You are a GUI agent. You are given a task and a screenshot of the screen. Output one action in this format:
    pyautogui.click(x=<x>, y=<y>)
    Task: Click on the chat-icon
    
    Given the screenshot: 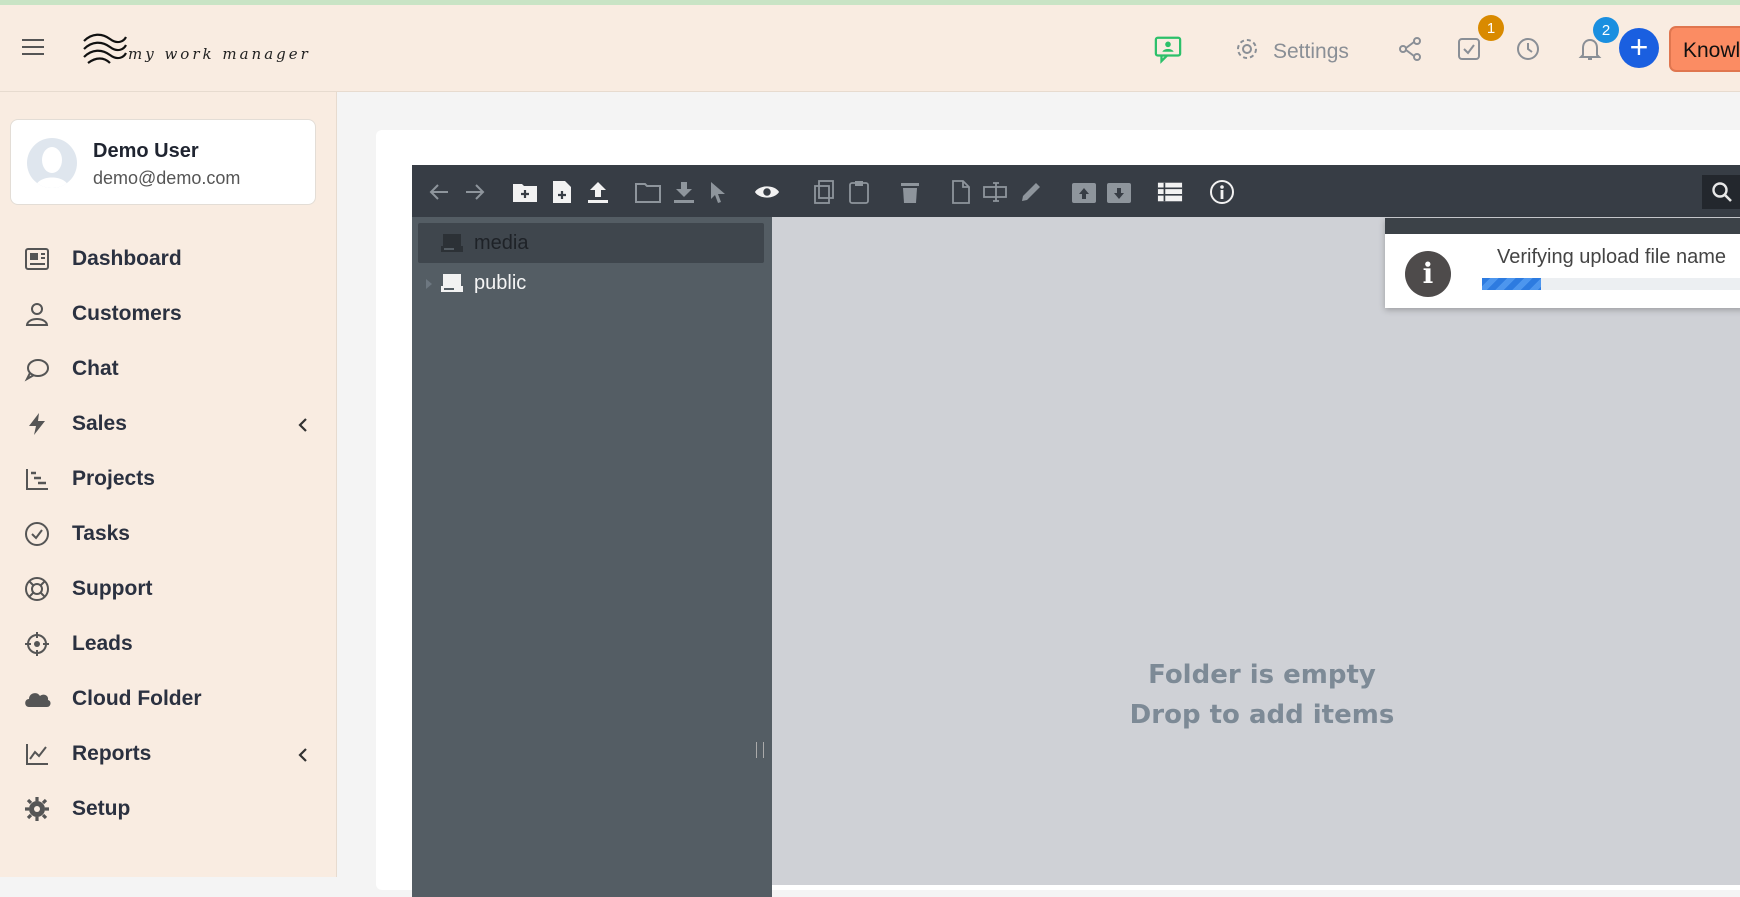 What is the action you would take?
    pyautogui.click(x=37, y=369)
    